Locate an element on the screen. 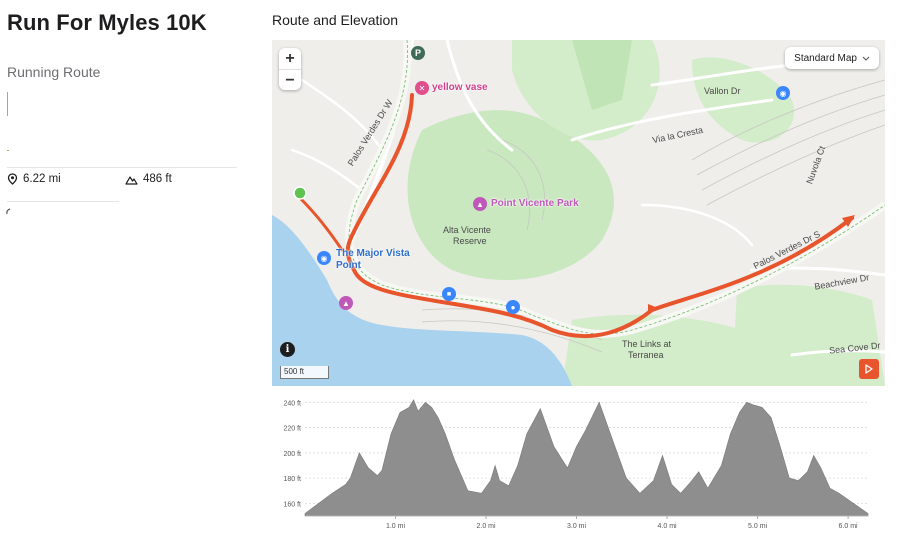 This screenshot has width=900, height=534. water-drop-icon: ● is located at coordinates (513, 307).